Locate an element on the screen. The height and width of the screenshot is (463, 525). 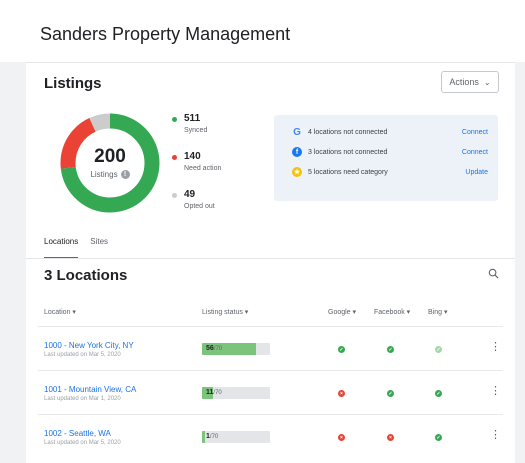
listing-status-text: 11/70 is located at coordinates (214, 392).